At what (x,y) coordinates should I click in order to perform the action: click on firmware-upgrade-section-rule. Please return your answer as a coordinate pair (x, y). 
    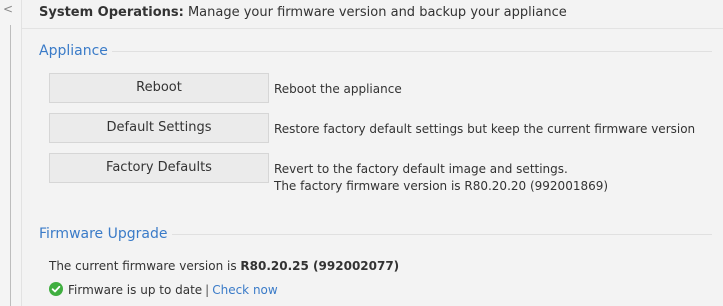
    Looking at the image, I should click on (442, 234).